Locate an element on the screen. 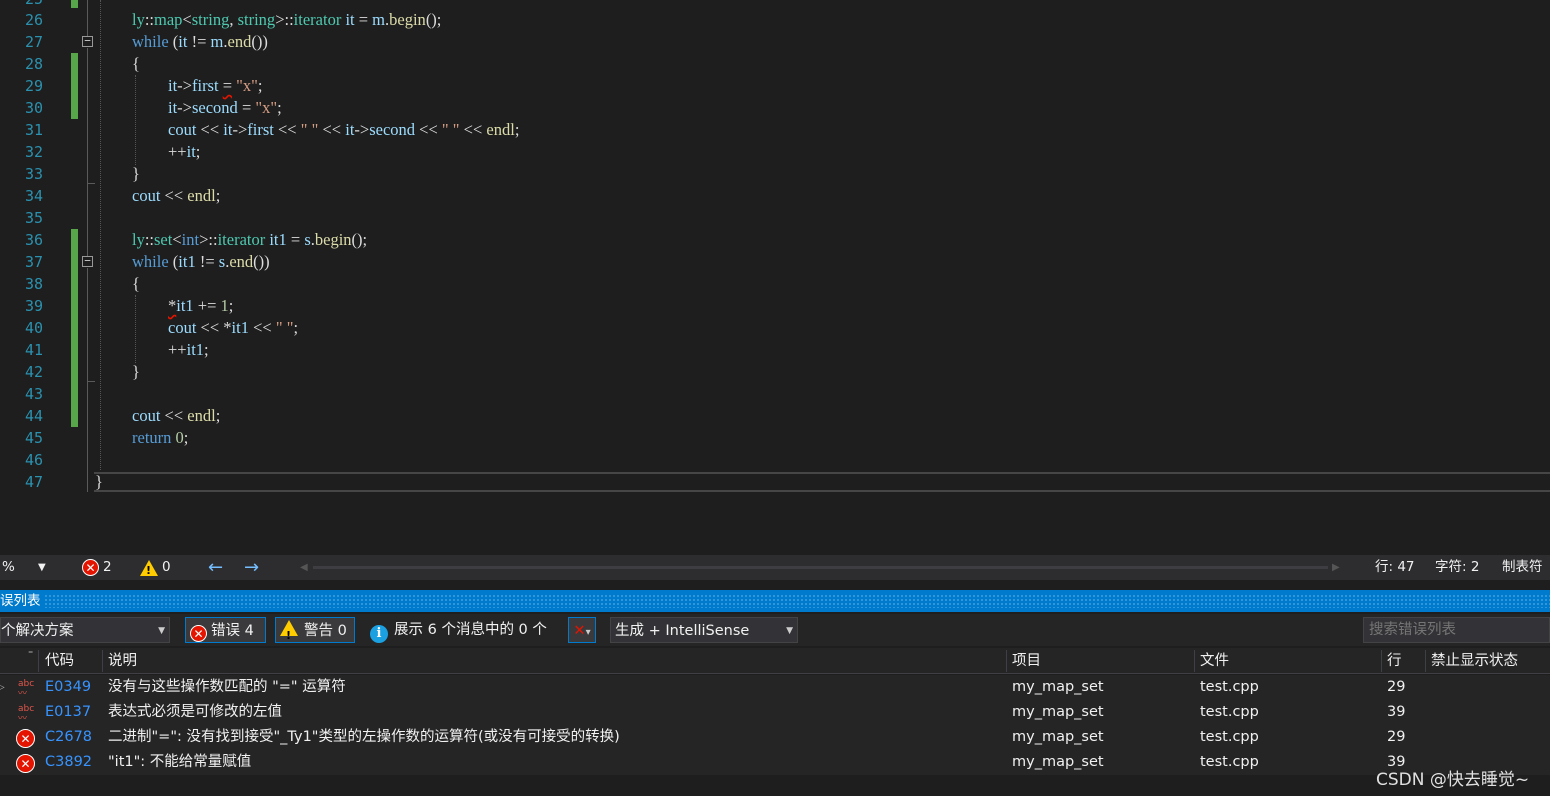 The height and width of the screenshot is (796, 1550). code-line: 34 cout << endl; is located at coordinates (122, 195).